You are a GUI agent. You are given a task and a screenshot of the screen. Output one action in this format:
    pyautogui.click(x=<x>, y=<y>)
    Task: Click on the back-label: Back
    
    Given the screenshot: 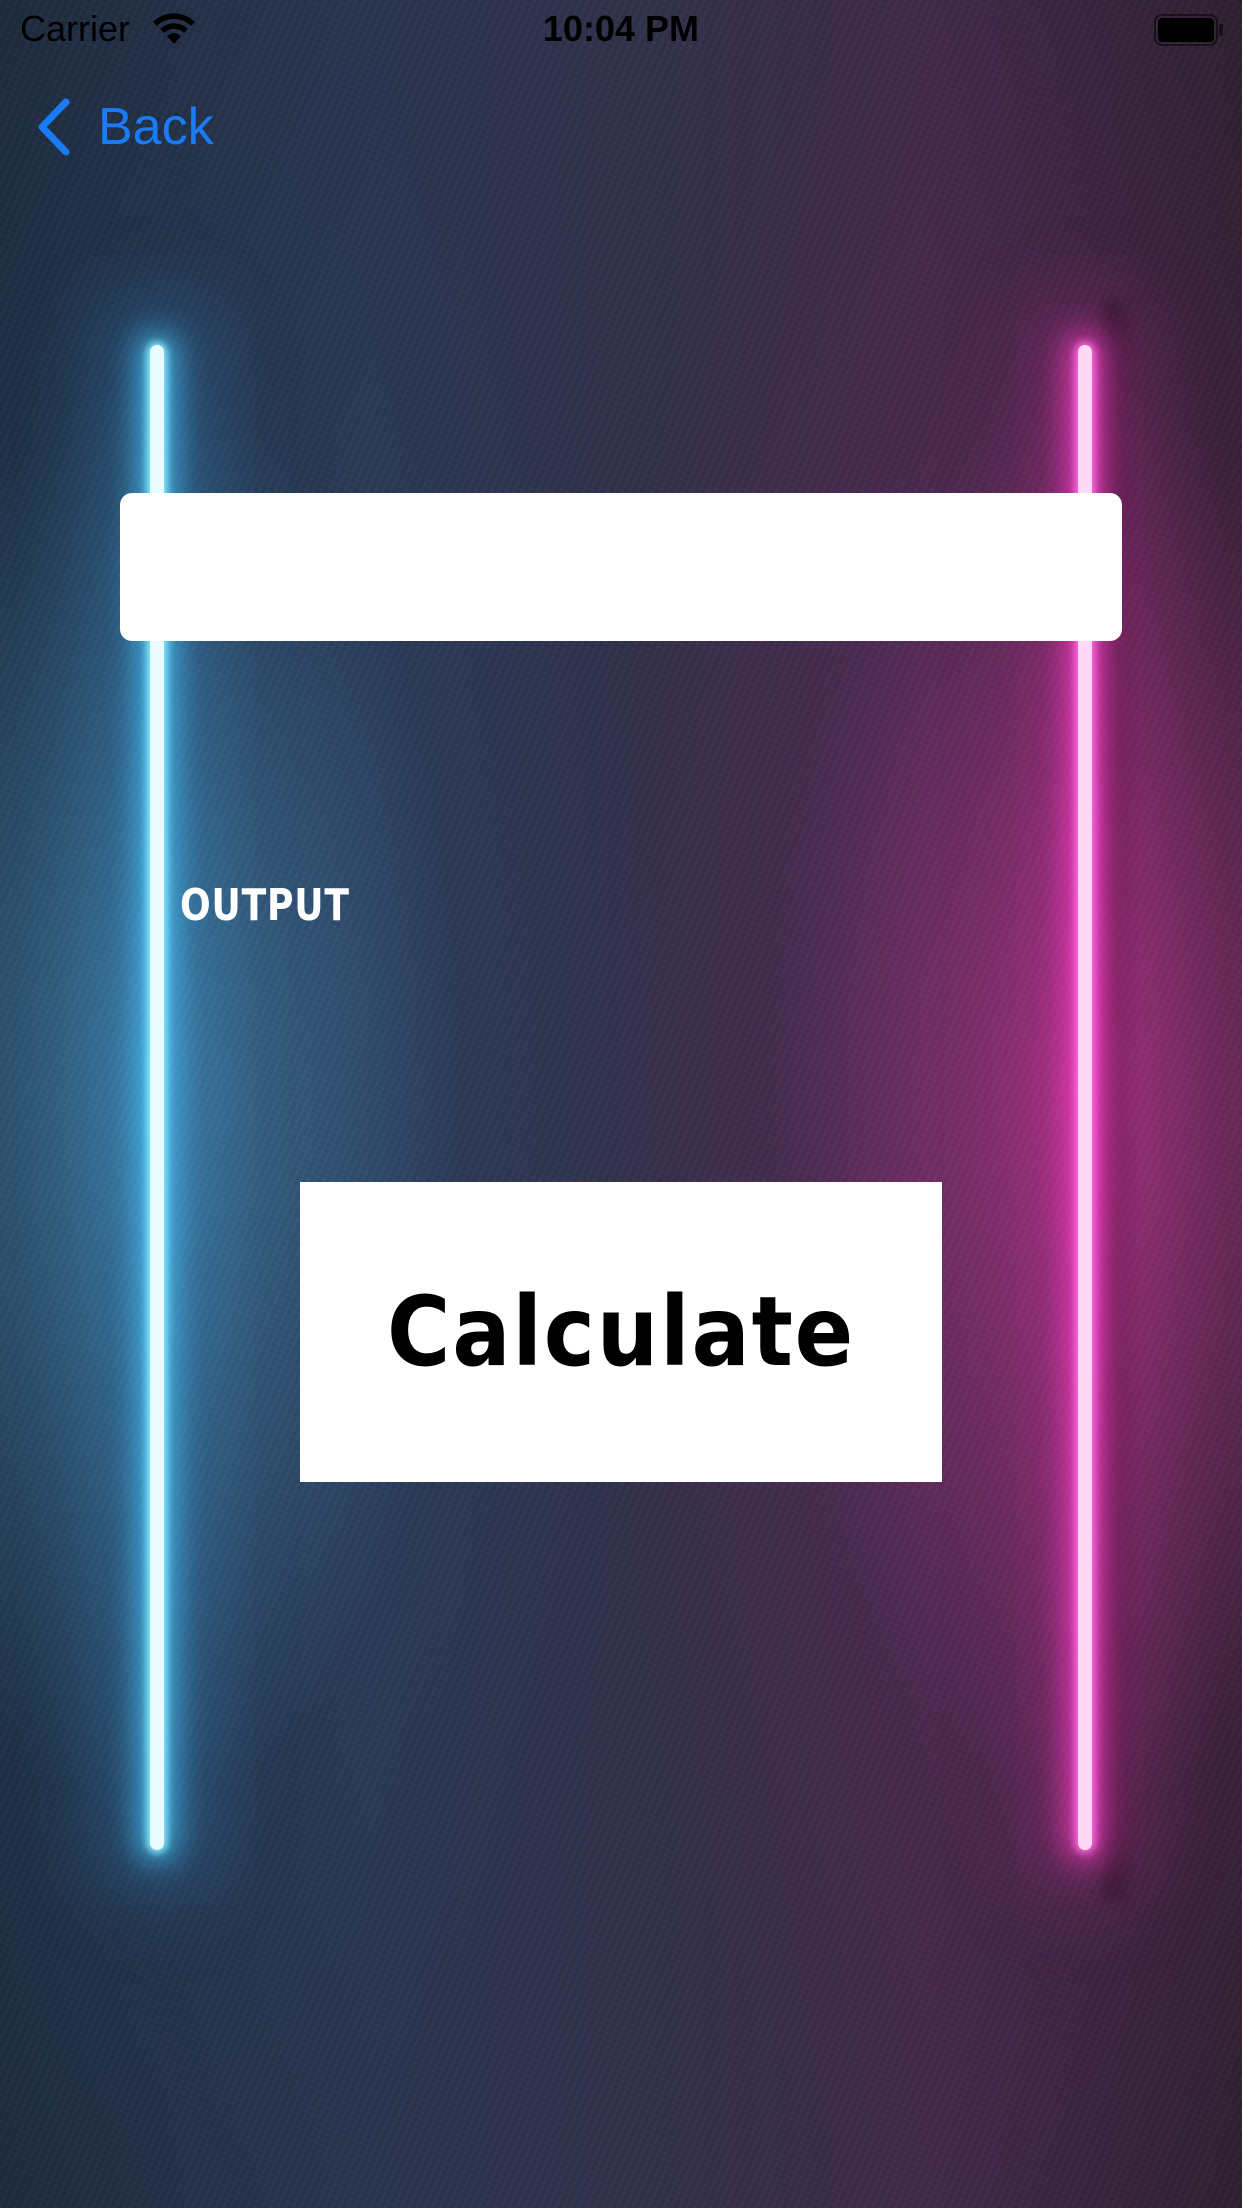 What is the action you would take?
    pyautogui.click(x=156, y=127)
    